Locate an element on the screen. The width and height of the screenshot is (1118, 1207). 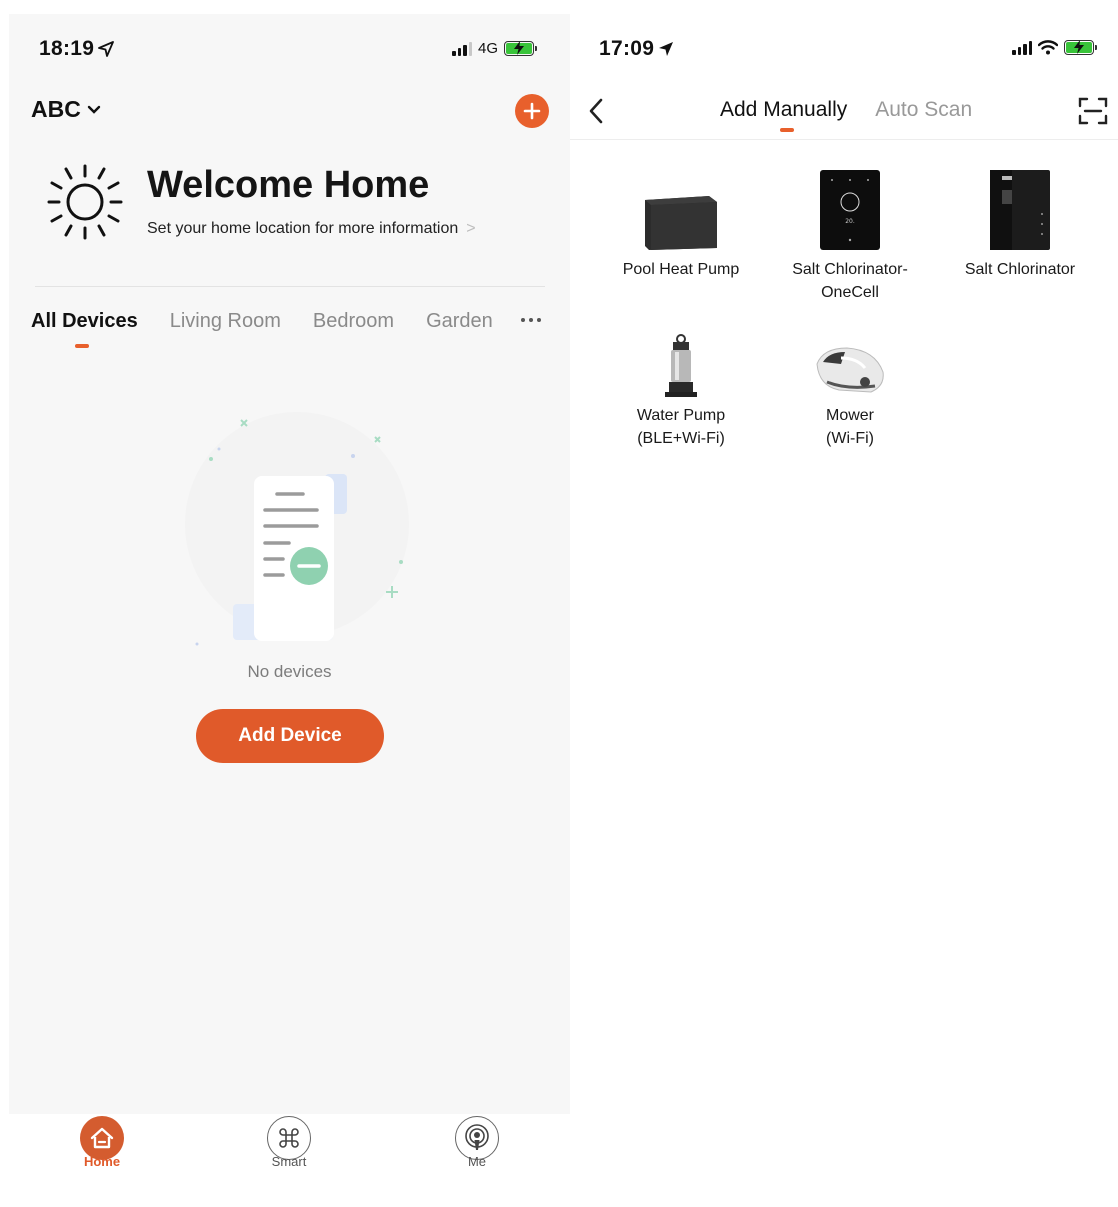
device-name-line1: Mower is located at coordinates (849, 415).